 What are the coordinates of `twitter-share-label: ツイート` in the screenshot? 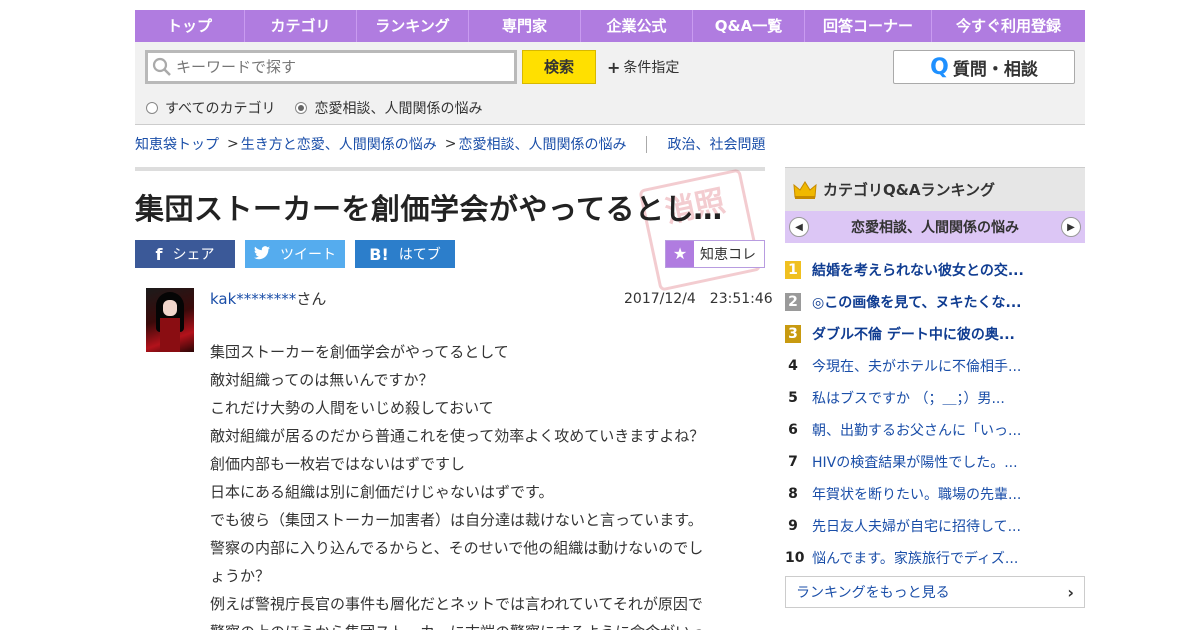 It's located at (308, 255).